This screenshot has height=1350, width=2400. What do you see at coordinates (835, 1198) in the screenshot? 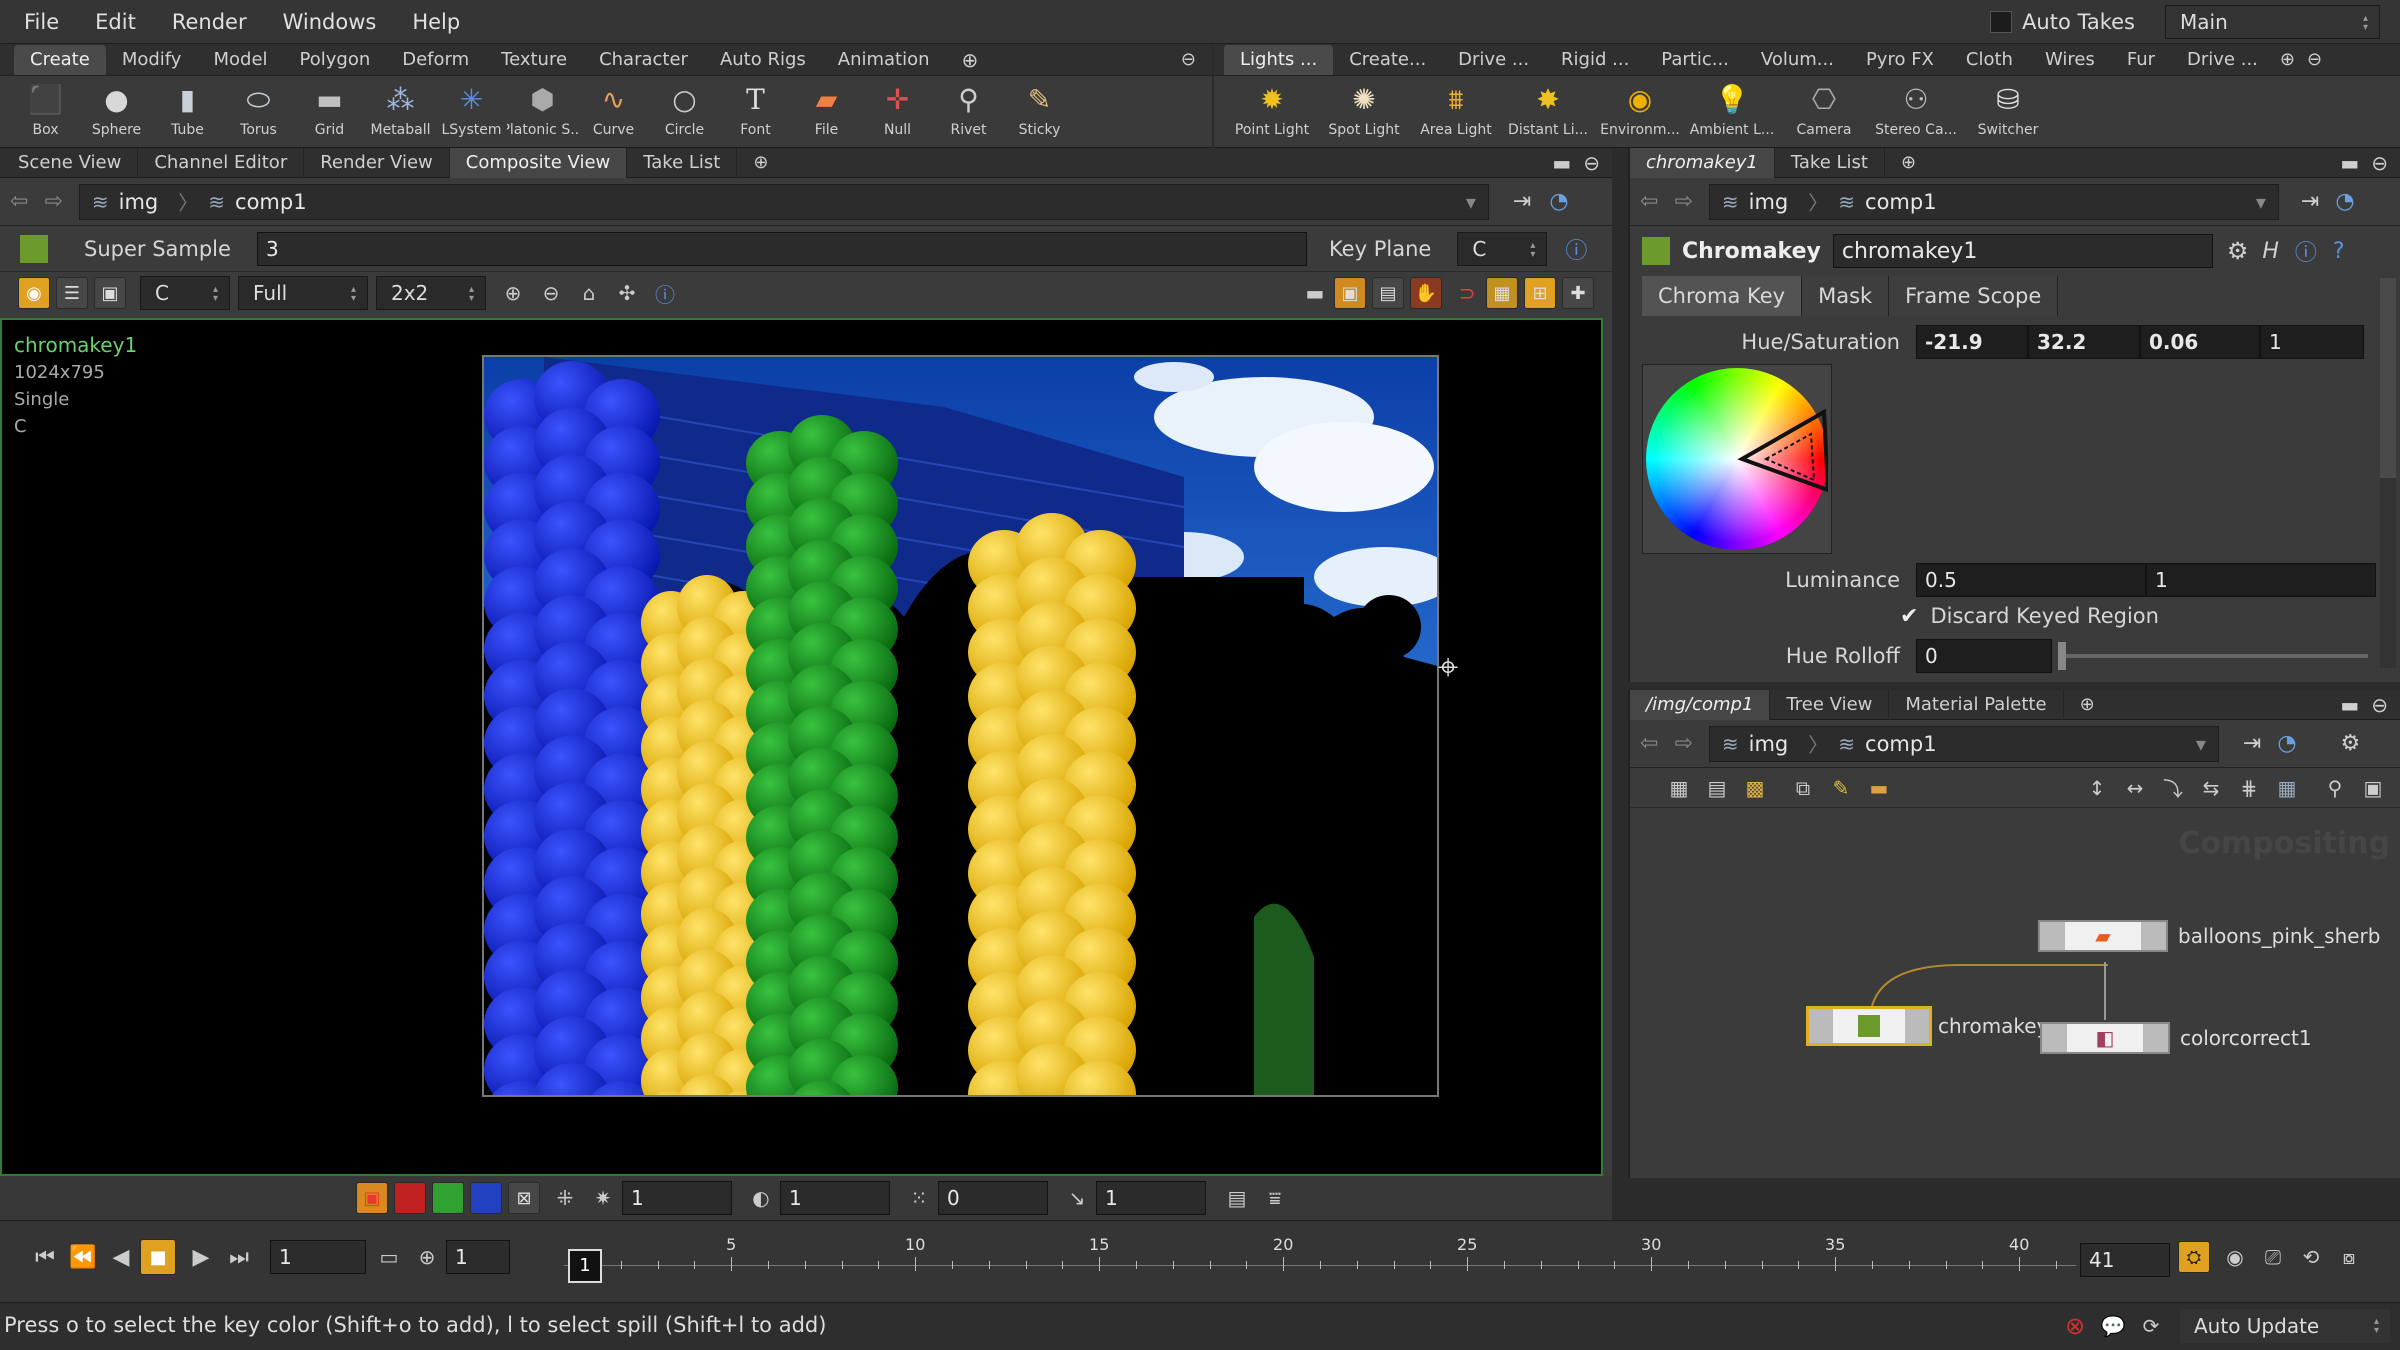
I see `gamma-field: 1` at bounding box center [835, 1198].